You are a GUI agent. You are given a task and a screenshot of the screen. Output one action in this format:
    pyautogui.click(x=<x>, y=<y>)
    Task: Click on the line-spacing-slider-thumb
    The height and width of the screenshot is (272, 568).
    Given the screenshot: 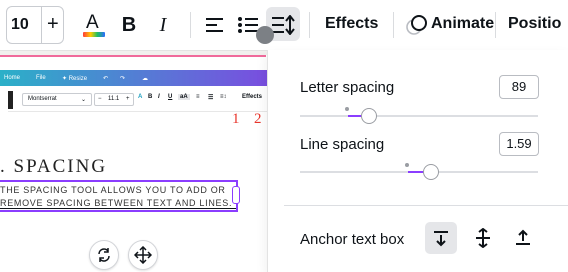 What is the action you would take?
    pyautogui.click(x=431, y=172)
    